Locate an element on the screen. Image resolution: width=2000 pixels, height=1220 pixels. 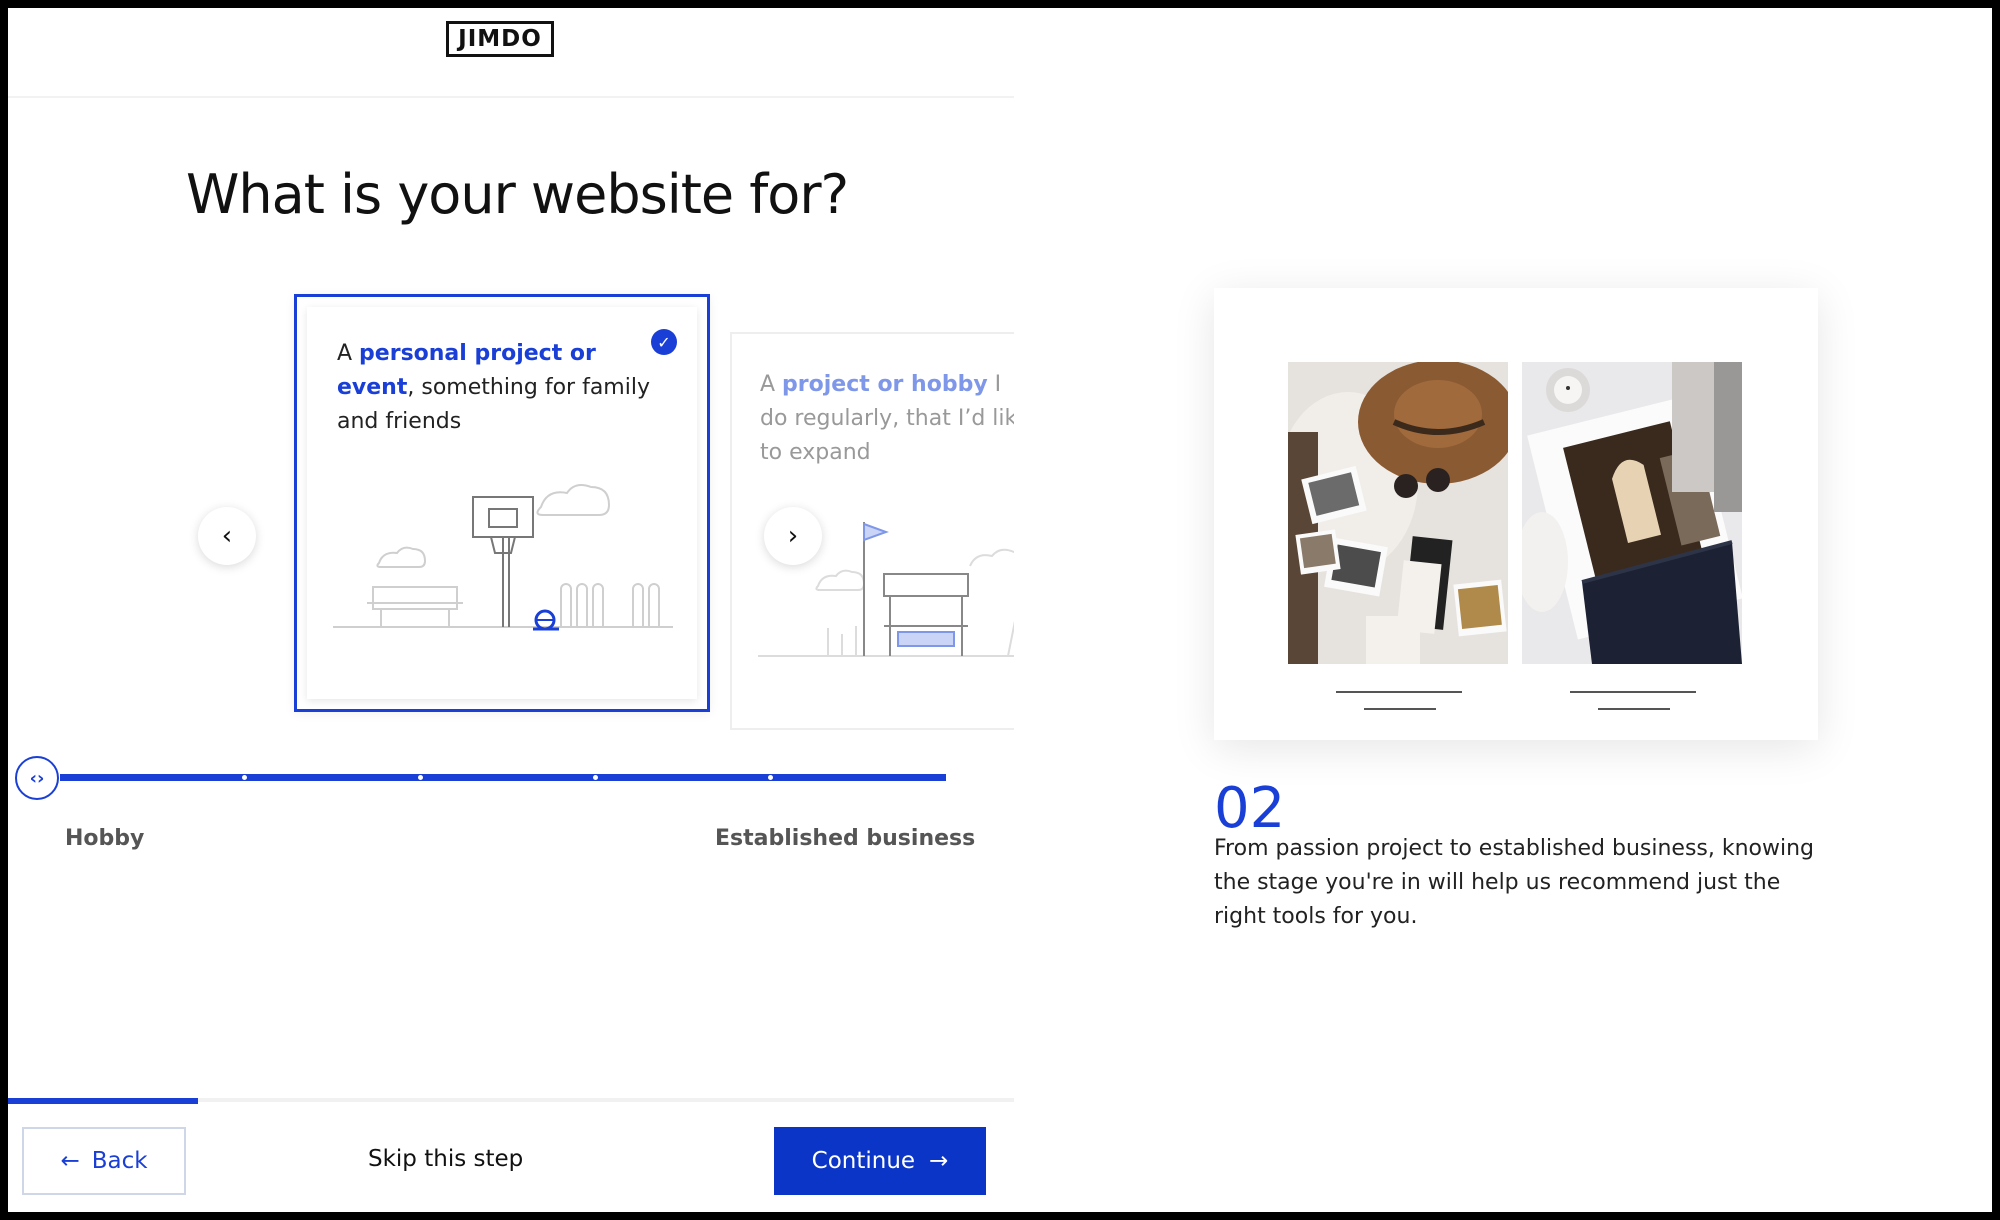
top-bar: JIMDO is located at coordinates (511, 53).